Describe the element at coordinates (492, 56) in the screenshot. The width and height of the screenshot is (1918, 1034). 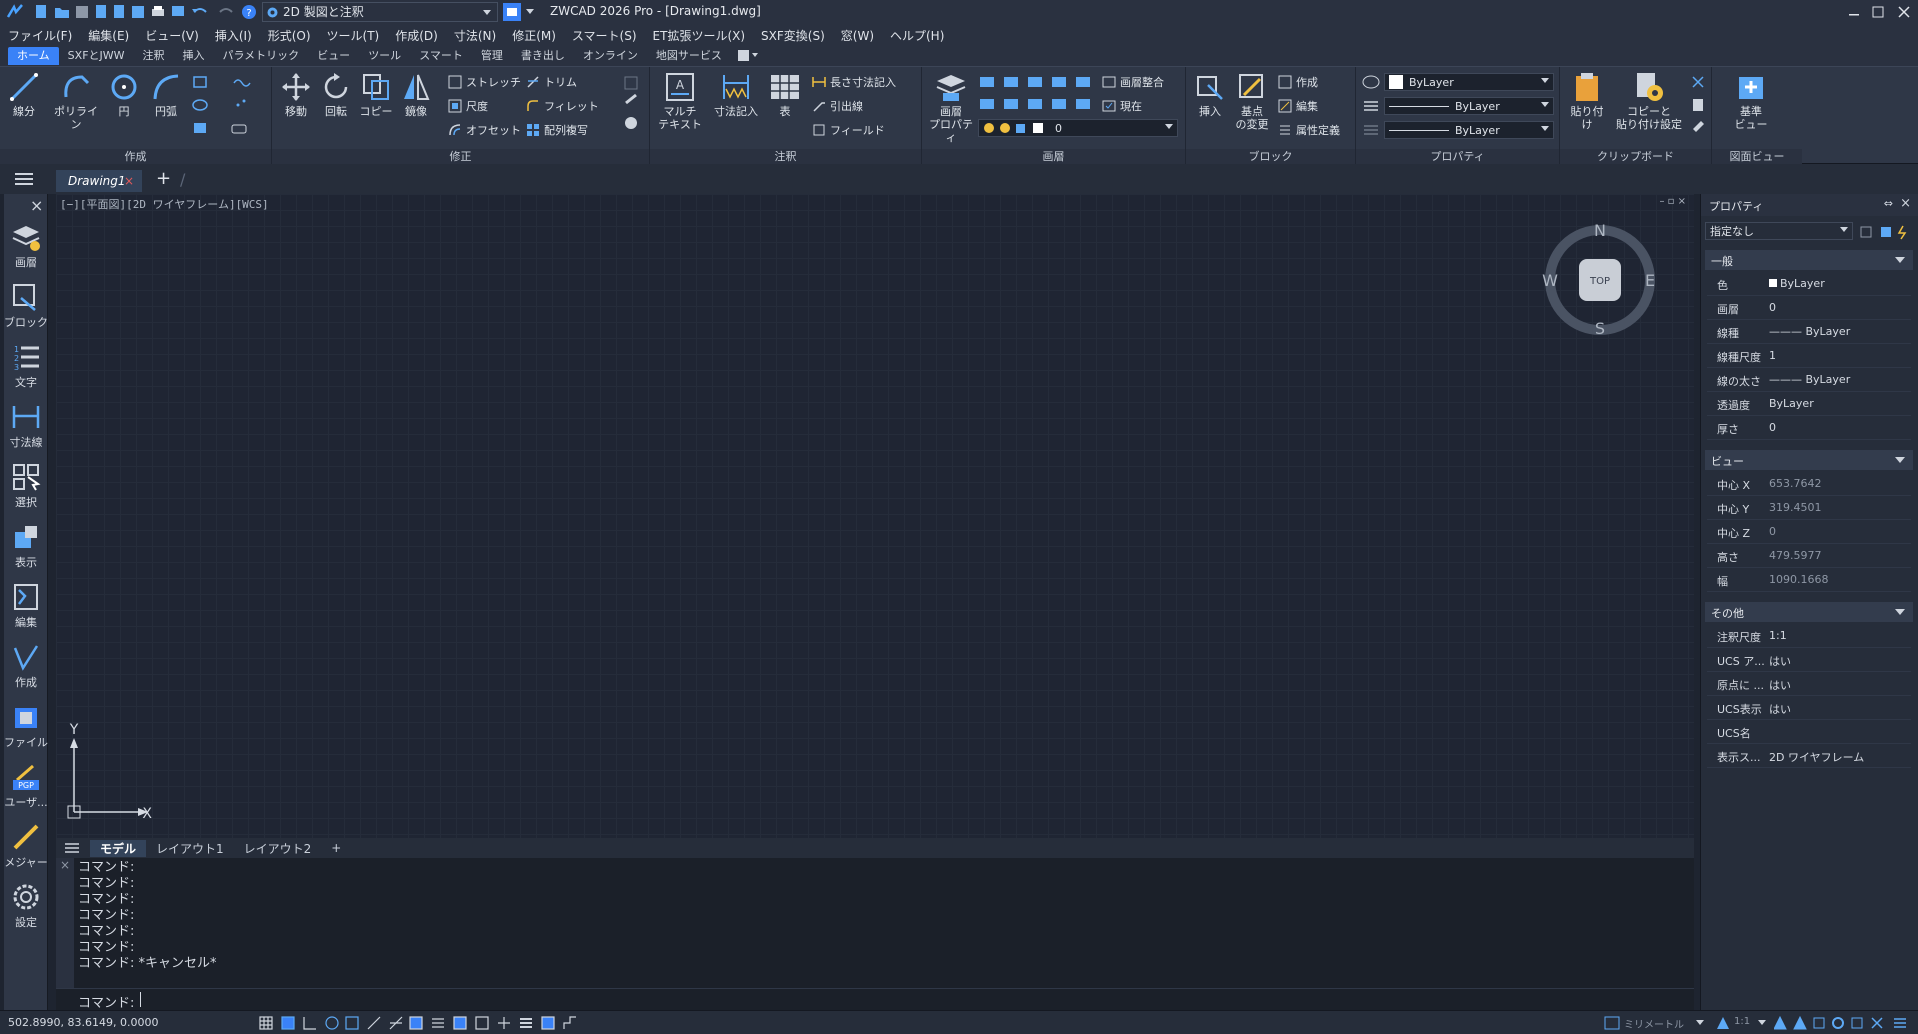
I see `tab-manage: 管理` at that location.